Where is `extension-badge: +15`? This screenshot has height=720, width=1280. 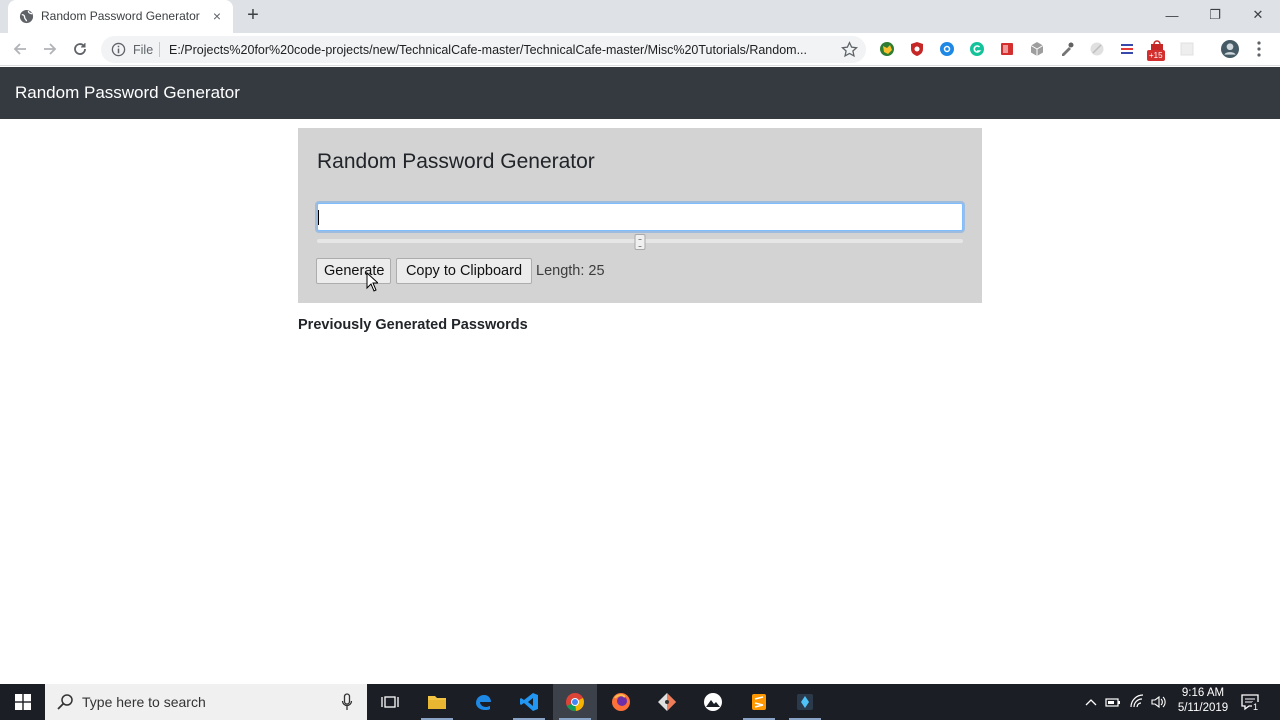 extension-badge: +15 is located at coordinates (1158, 50).